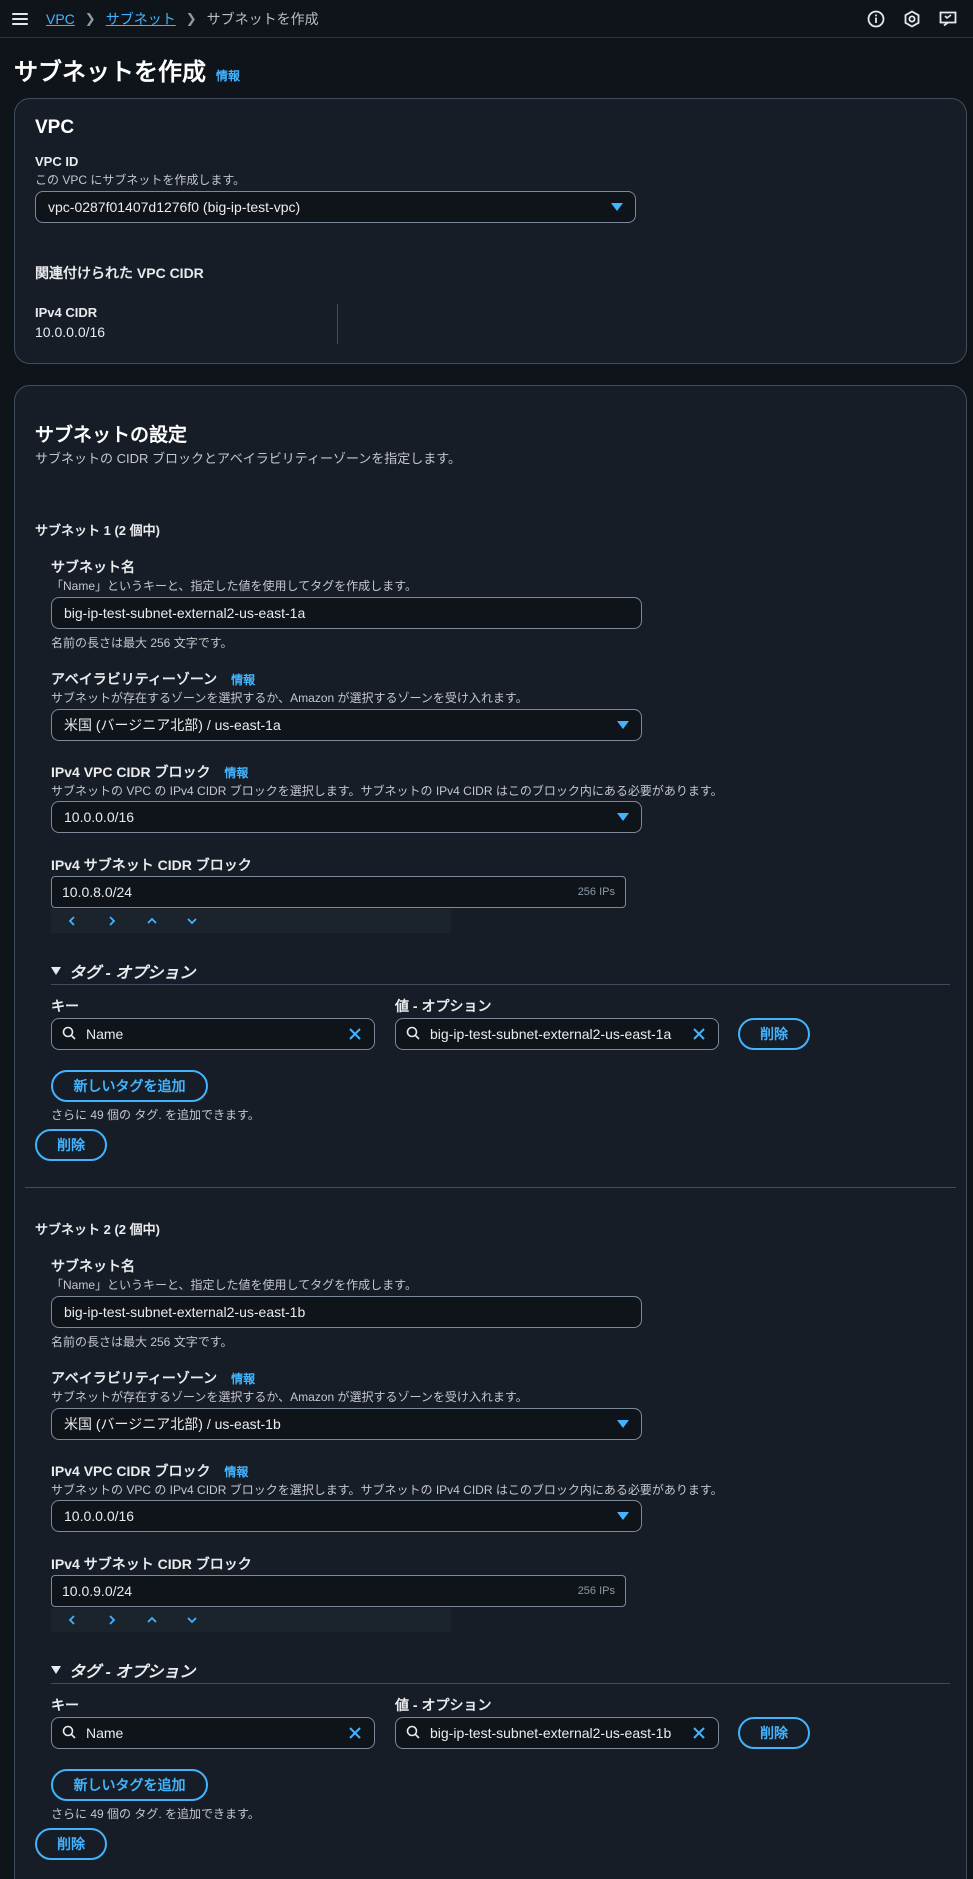 The width and height of the screenshot is (973, 1879). I want to click on page-title-text: サブネットを作成, so click(110, 72).